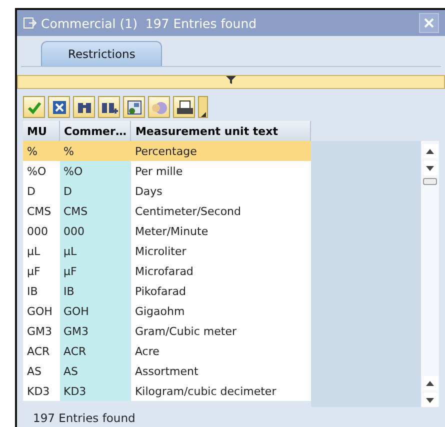  Describe the element at coordinates (220, 211) in the screenshot. I see `table-cell: Centimeter/Second` at that location.